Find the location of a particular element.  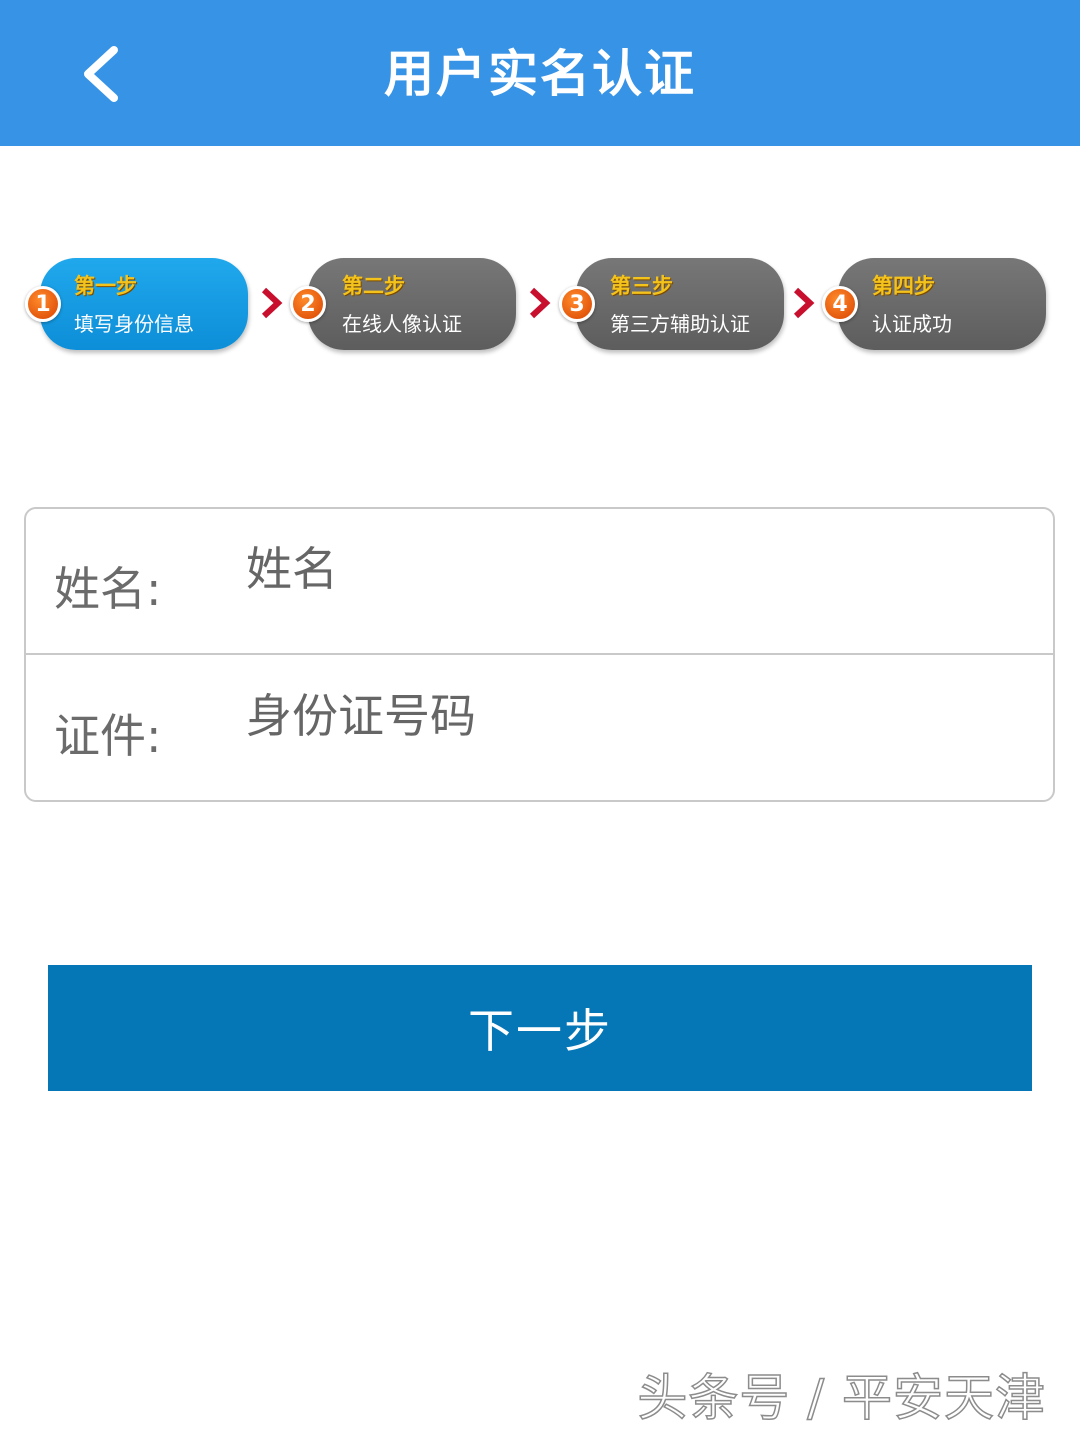

step-1: 第一步 填写身份信息 is located at coordinates (144, 304).